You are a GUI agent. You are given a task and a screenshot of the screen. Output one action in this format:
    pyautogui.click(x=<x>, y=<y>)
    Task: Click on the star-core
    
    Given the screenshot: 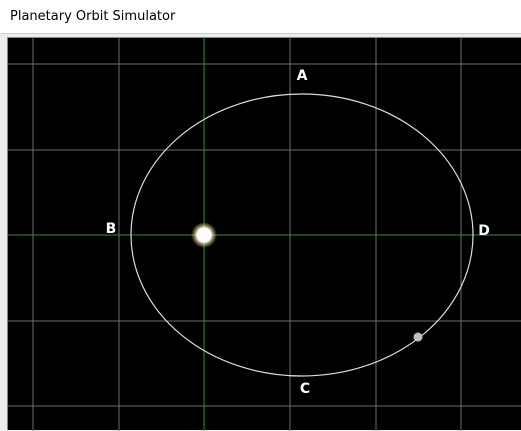 What is the action you would take?
    pyautogui.click(x=204, y=235)
    